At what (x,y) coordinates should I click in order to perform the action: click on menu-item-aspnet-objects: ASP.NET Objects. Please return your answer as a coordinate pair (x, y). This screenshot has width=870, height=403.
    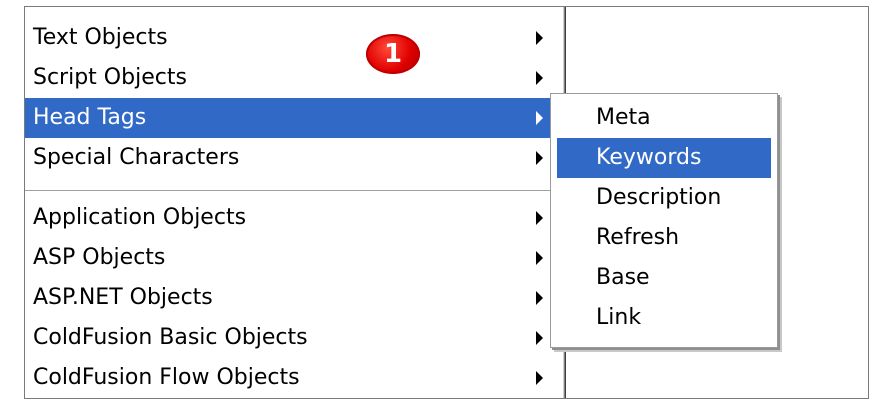
    Looking at the image, I should click on (294, 298).